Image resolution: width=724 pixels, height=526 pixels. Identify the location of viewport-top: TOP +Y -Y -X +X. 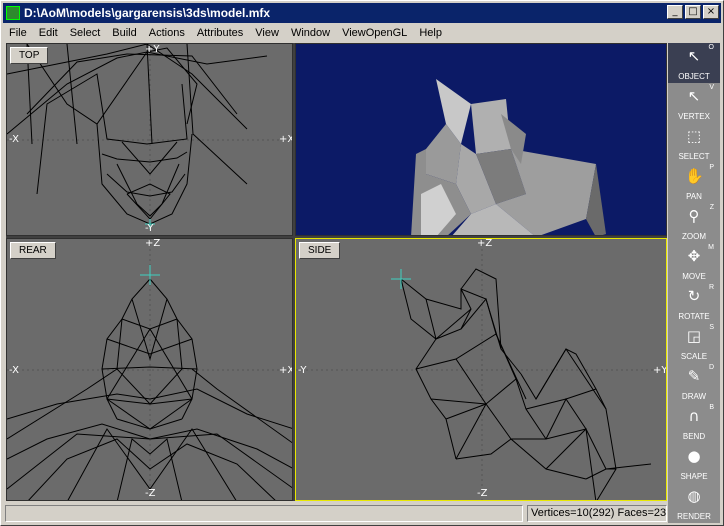
(149, 139).